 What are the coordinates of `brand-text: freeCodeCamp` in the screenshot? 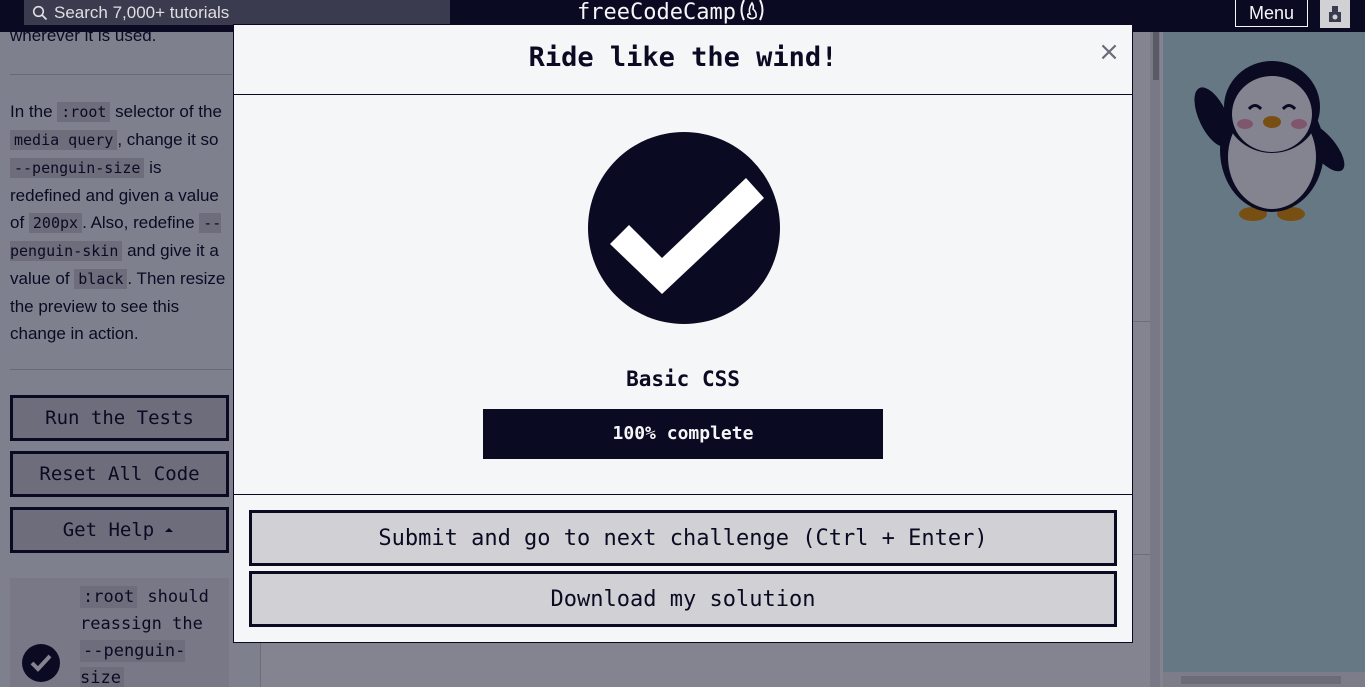 It's located at (656, 12).